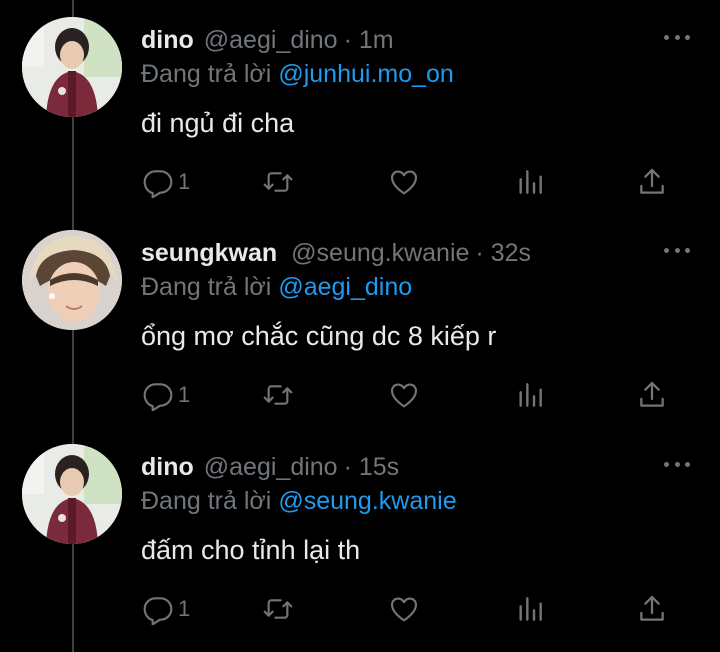 The height and width of the screenshot is (652, 720). Describe the element at coordinates (218, 123) in the screenshot. I see `tweet-text: đi ngủ đi cha` at that location.